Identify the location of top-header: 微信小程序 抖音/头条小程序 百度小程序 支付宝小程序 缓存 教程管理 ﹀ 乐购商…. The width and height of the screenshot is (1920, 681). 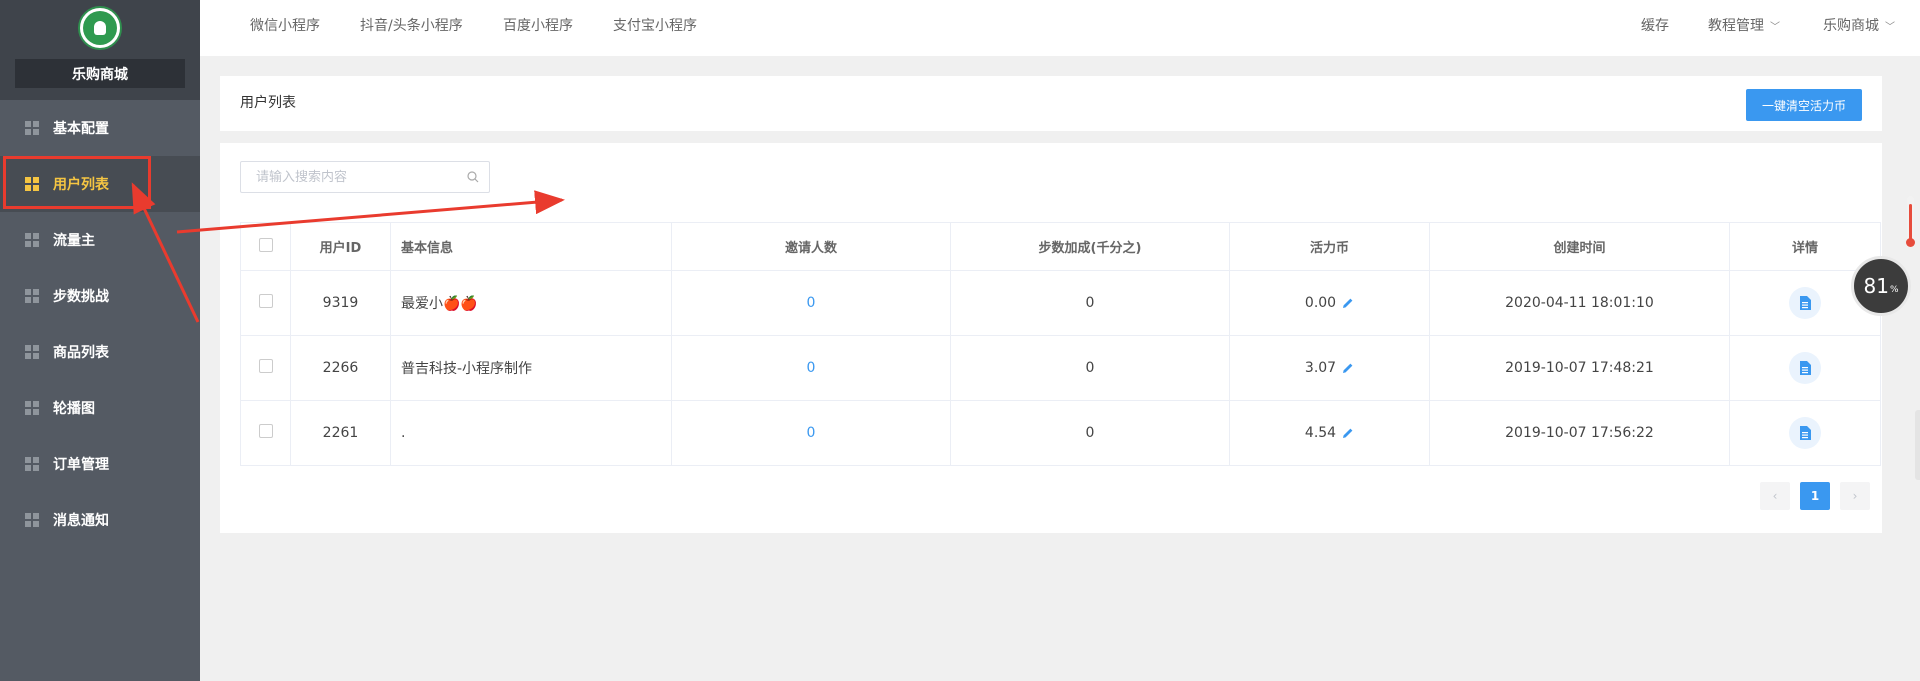
(1060, 28).